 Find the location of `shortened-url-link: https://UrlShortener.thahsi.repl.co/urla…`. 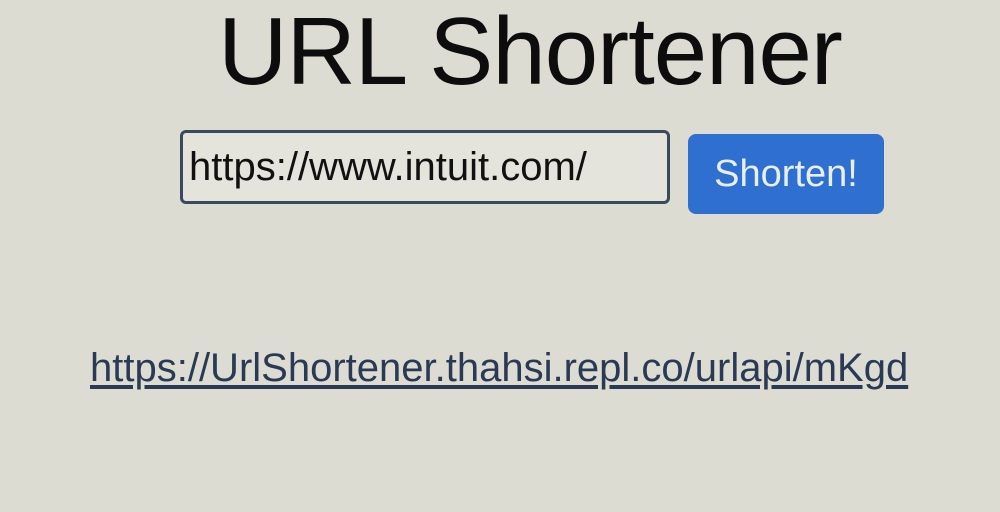

shortened-url-link: https://UrlShortener.thahsi.repl.co/urla… is located at coordinates (499, 368).